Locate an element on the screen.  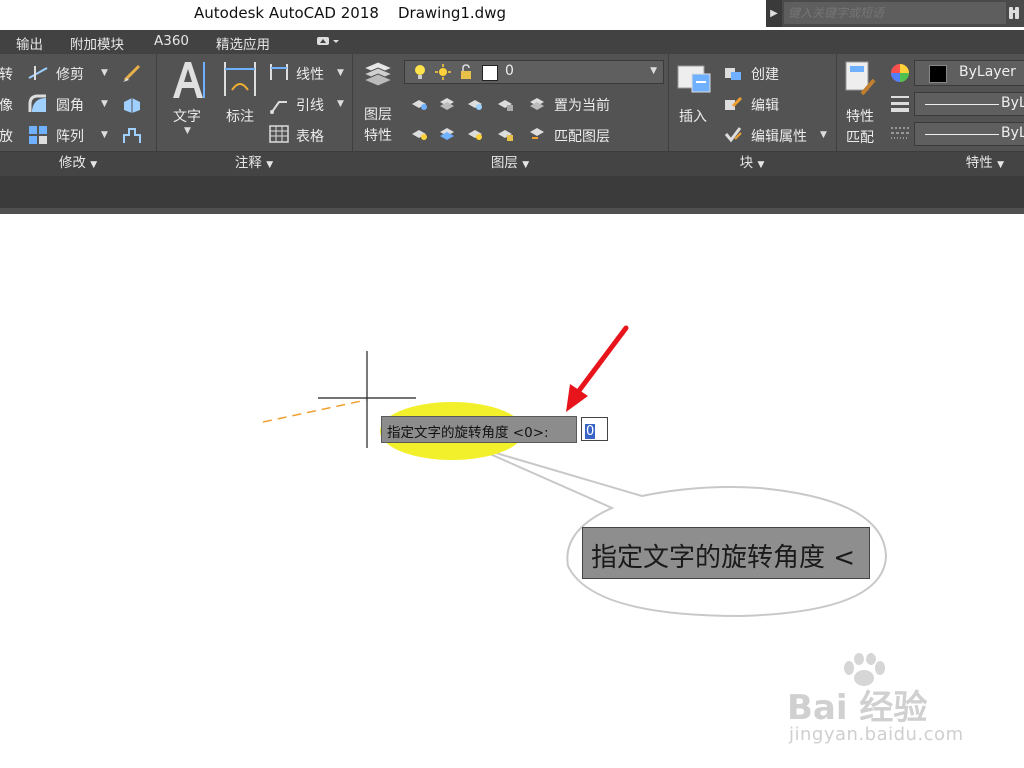
red-arrow-head is located at coordinates (577, 398).